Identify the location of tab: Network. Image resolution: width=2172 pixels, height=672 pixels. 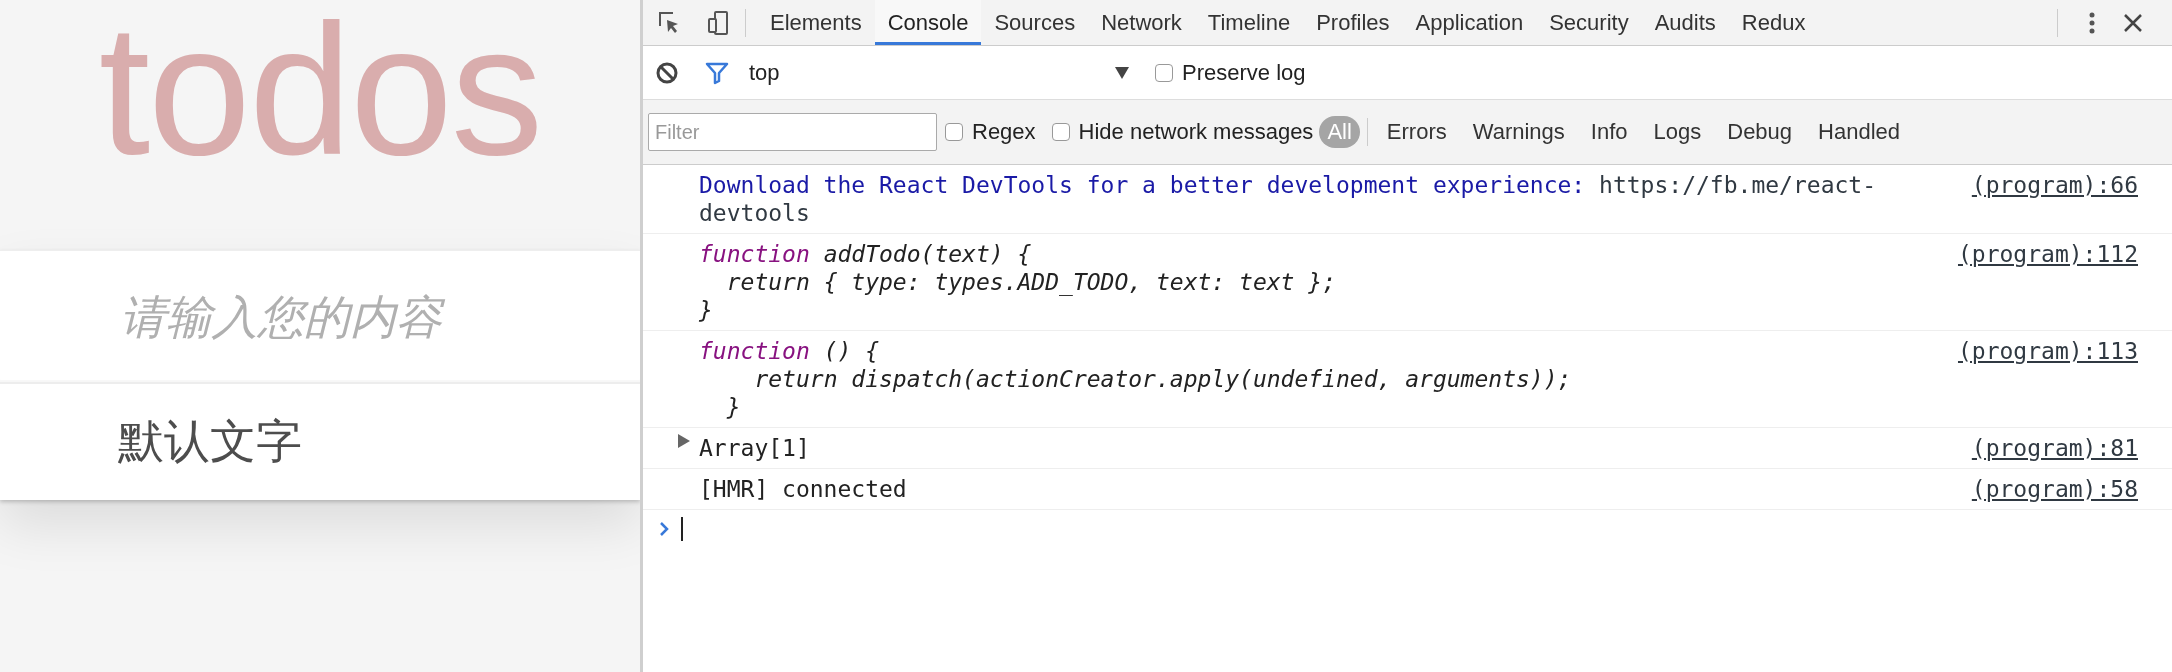
(1141, 22).